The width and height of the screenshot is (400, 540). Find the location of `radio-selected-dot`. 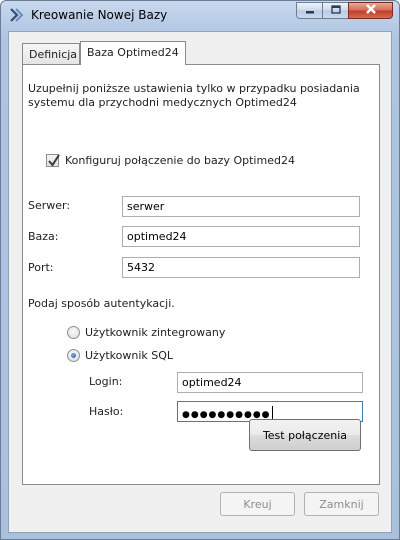

radio-selected-dot is located at coordinates (73, 355).